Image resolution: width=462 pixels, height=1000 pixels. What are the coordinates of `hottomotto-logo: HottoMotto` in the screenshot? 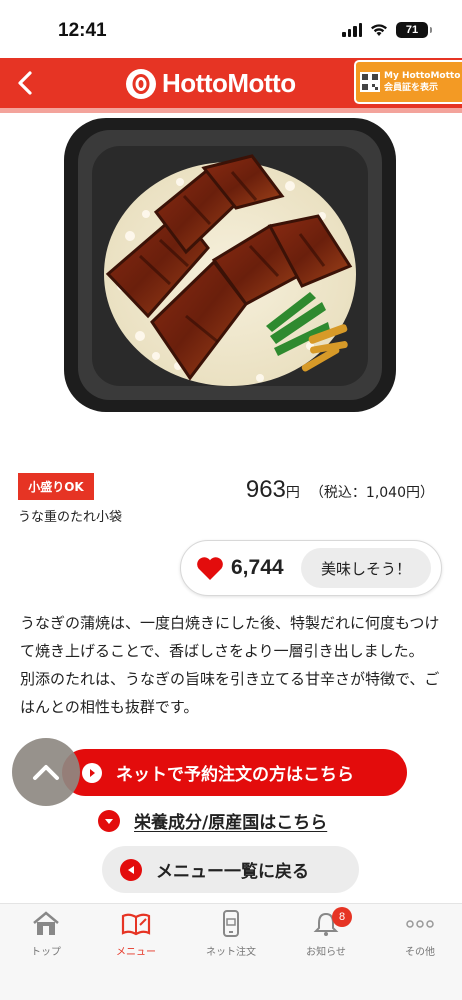 It's located at (211, 83).